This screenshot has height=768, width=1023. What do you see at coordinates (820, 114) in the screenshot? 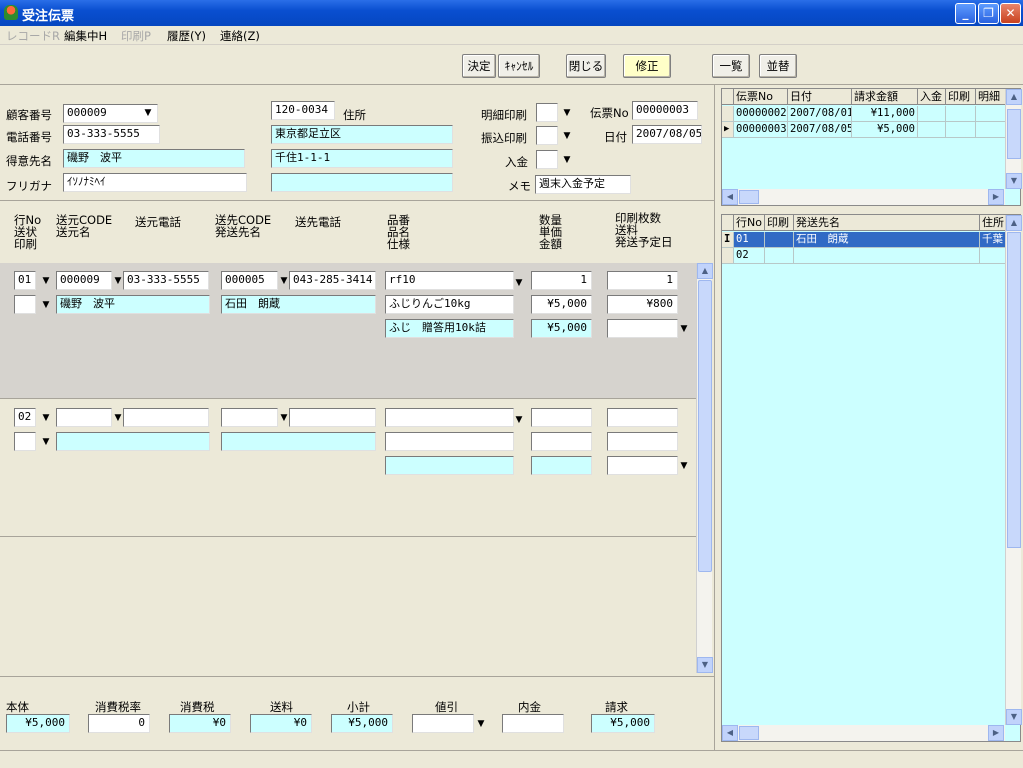
I see `slip-grid-cell: 2007/08/01` at bounding box center [820, 114].